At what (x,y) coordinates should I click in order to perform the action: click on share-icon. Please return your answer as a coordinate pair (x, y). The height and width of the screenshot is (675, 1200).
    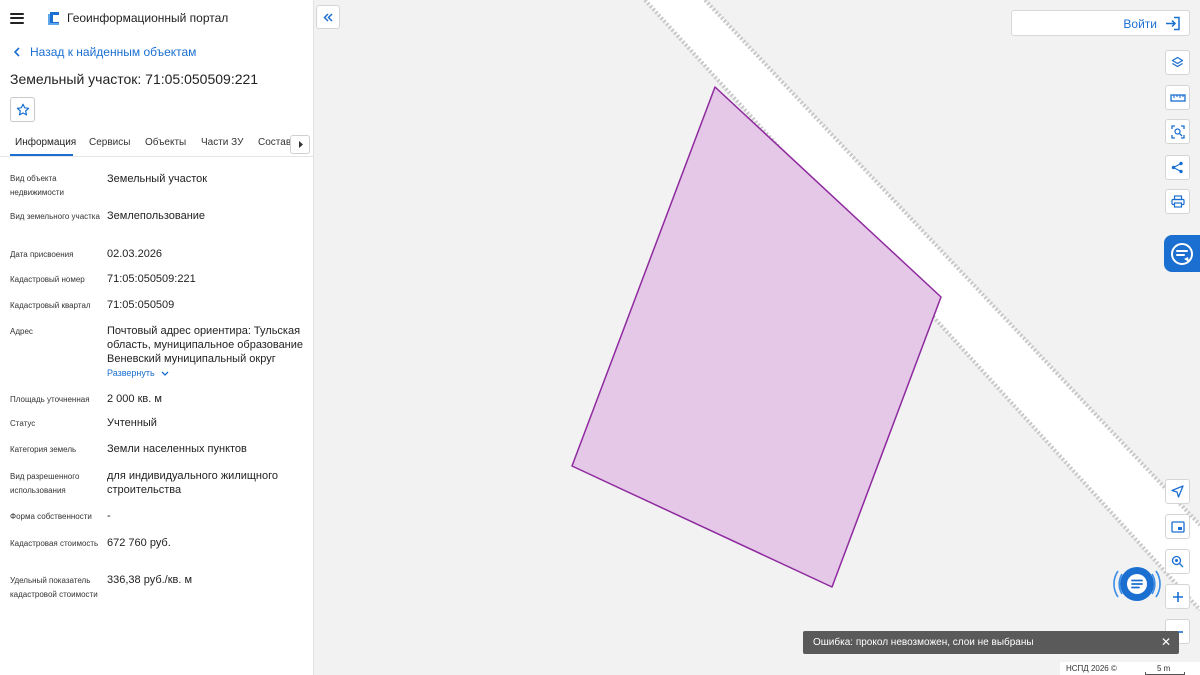
    Looking at the image, I should click on (1177, 167).